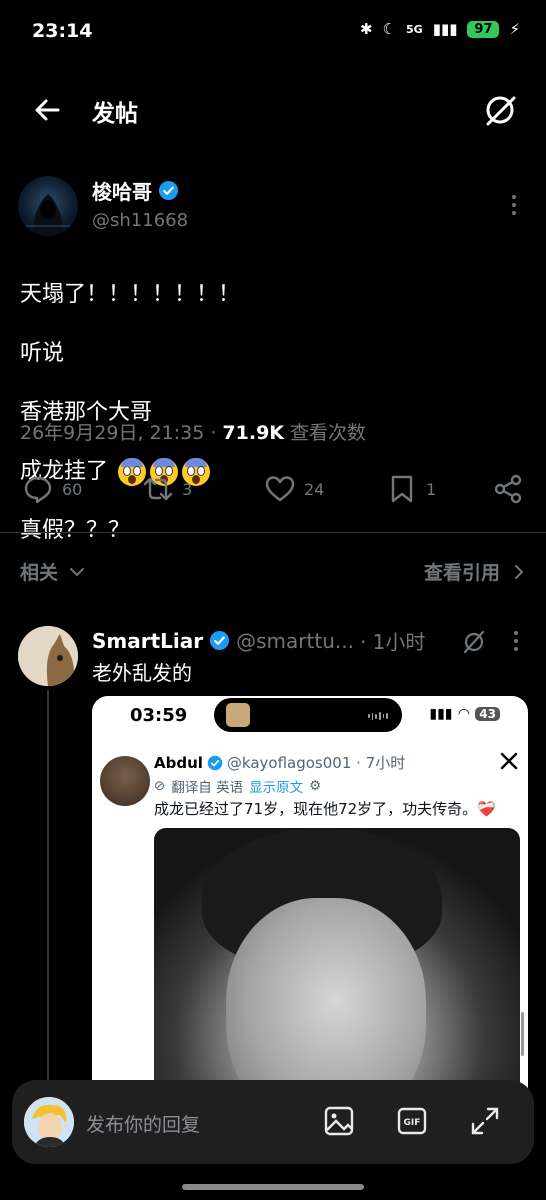 The height and width of the screenshot is (1200, 546). What do you see at coordinates (62, 31) in the screenshot?
I see `status-time: 23:14` at bounding box center [62, 31].